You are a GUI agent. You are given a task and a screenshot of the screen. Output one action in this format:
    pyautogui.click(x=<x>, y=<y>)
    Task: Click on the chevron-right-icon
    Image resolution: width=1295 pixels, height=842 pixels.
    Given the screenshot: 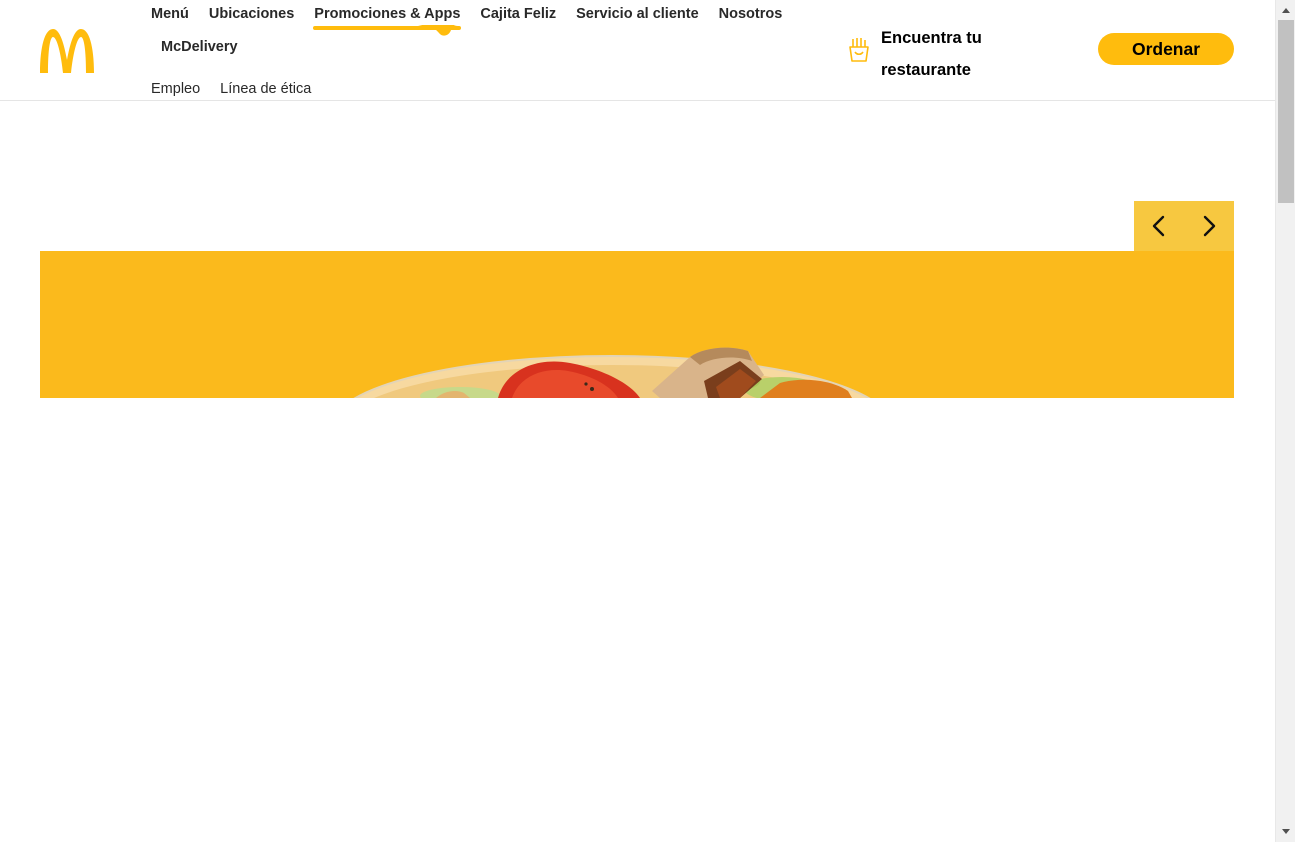 What is the action you would take?
    pyautogui.click(x=1209, y=226)
    